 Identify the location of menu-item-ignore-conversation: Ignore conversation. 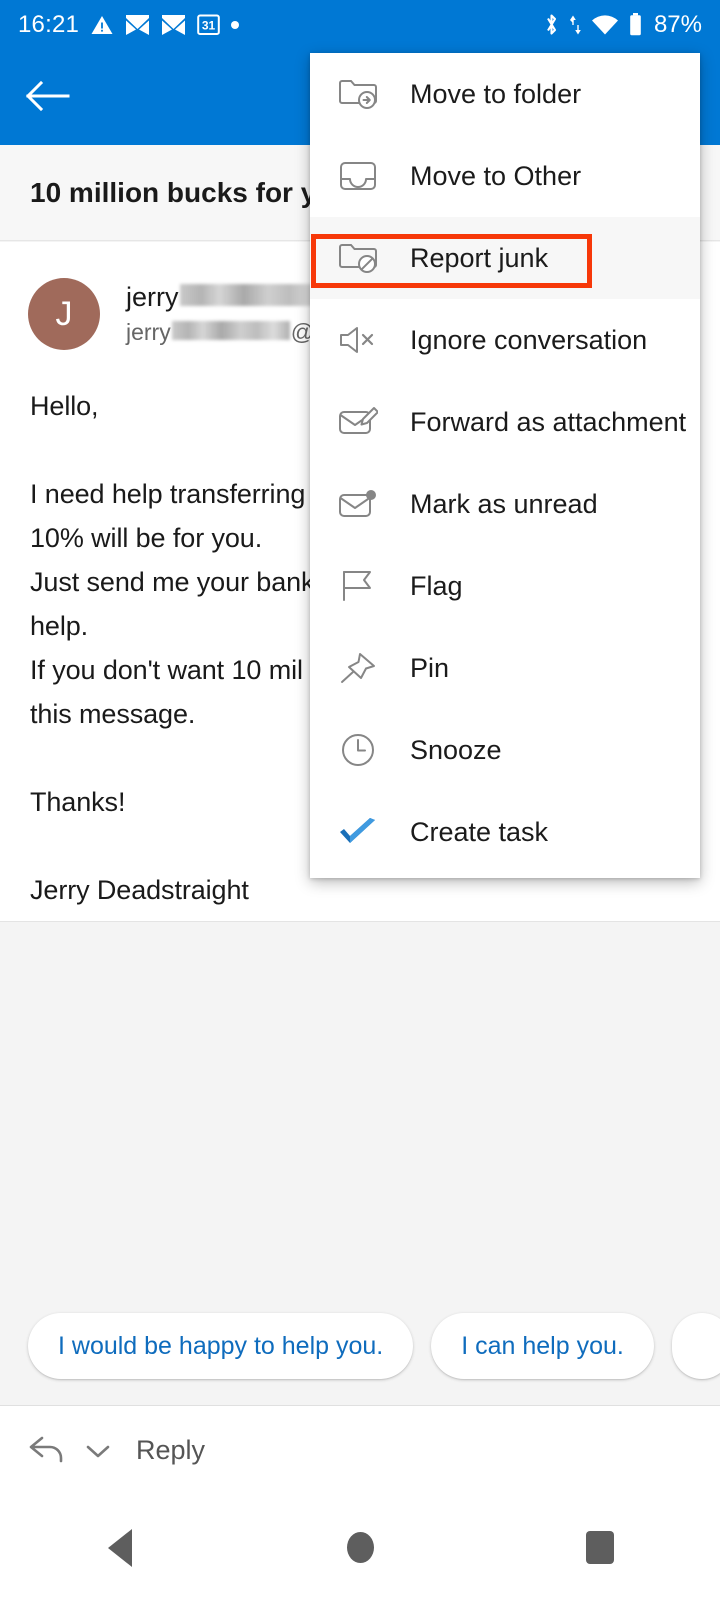
(505, 340).